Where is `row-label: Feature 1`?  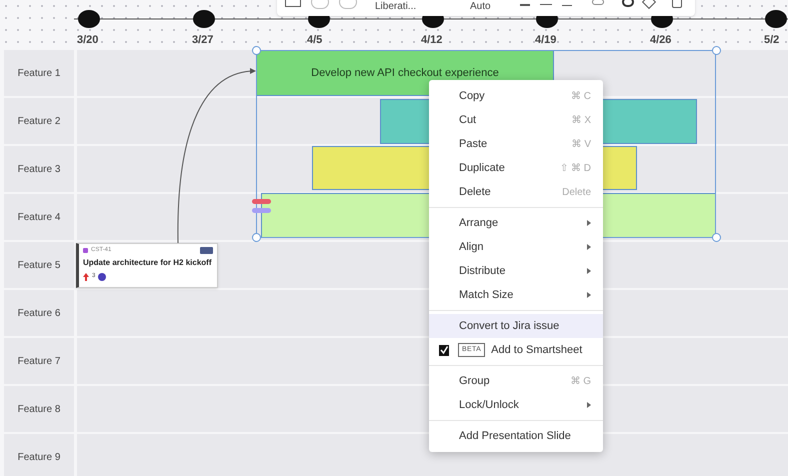
row-label: Feature 1 is located at coordinates (39, 73).